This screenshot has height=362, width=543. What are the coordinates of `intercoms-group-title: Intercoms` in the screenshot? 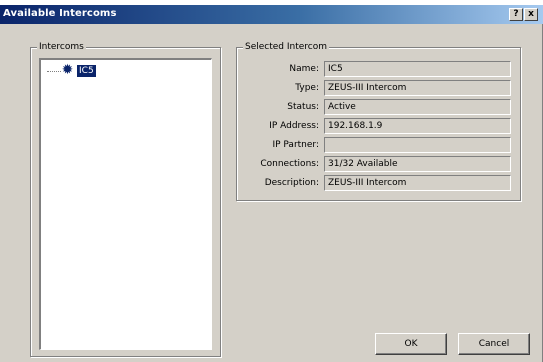 It's located at (61, 47).